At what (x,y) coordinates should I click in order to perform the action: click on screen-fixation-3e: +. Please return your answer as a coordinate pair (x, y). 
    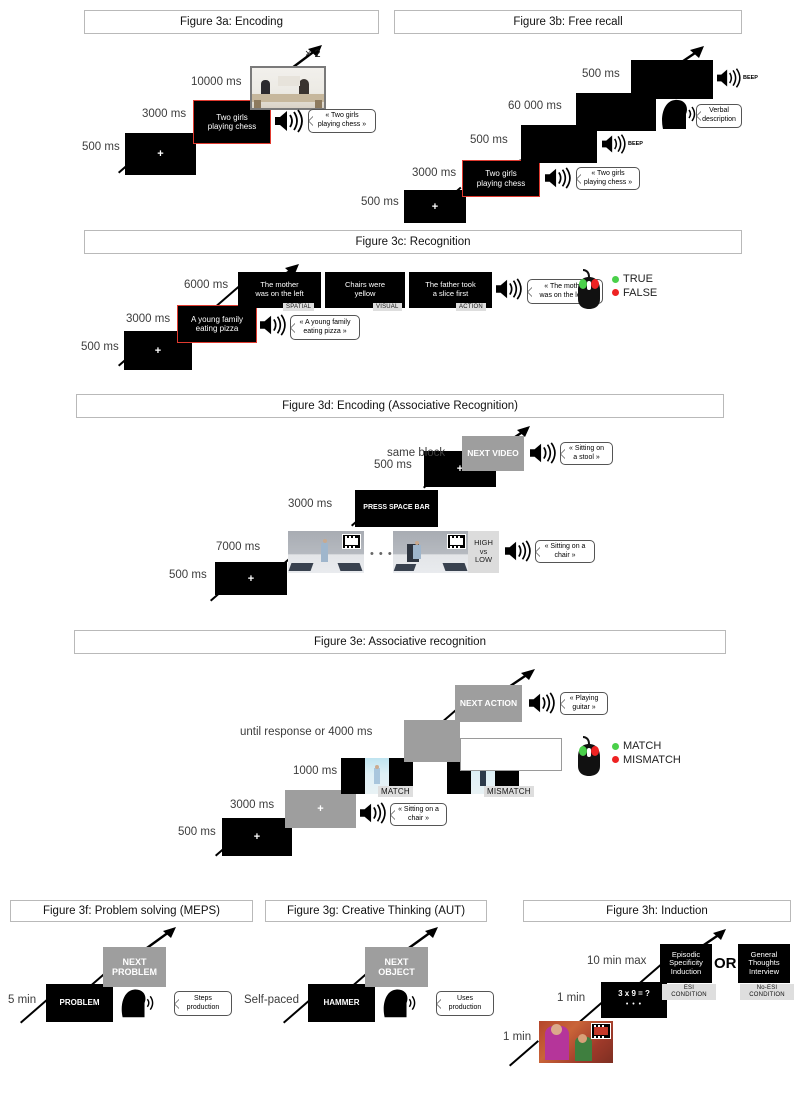
    Looking at the image, I should click on (257, 837).